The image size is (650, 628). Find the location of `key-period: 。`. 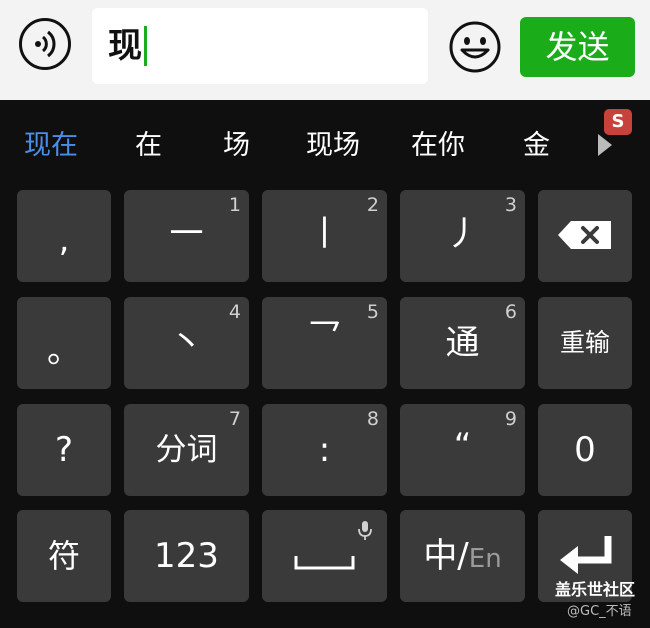

key-period: 。 is located at coordinates (64, 343).